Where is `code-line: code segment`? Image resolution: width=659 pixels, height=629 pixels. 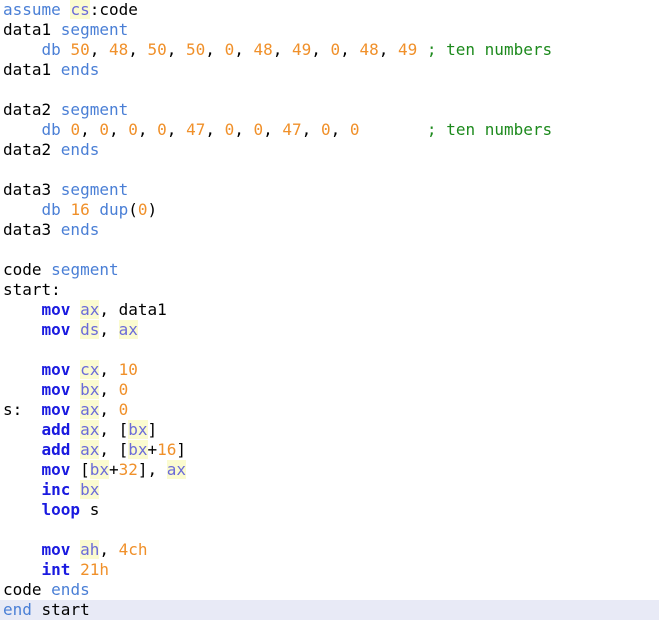 code-line: code segment is located at coordinates (329, 270).